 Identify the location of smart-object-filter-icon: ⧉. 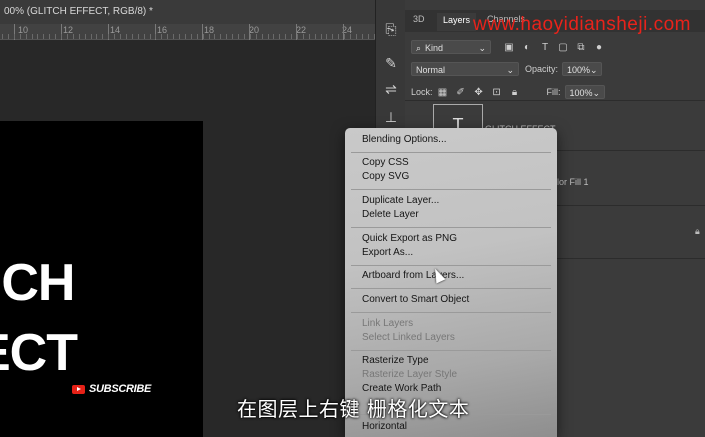
(581, 47).